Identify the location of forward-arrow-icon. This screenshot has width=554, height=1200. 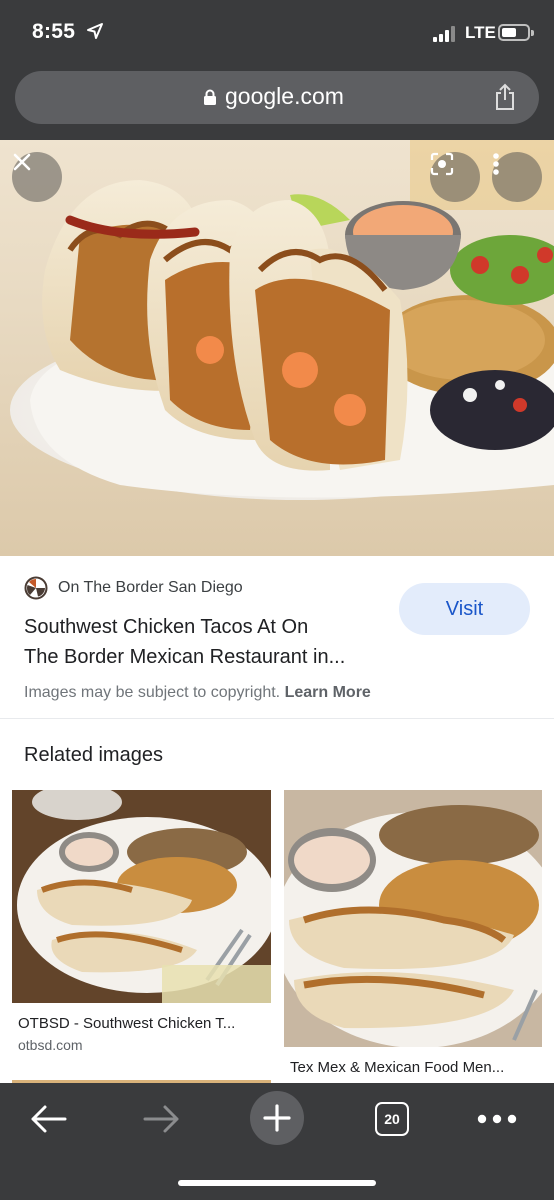
(161, 1119).